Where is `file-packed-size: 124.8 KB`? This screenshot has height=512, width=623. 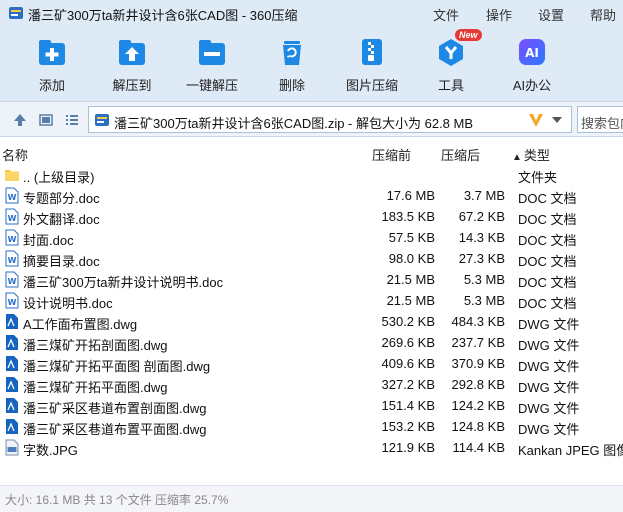 file-packed-size: 124.8 KB is located at coordinates (478, 426).